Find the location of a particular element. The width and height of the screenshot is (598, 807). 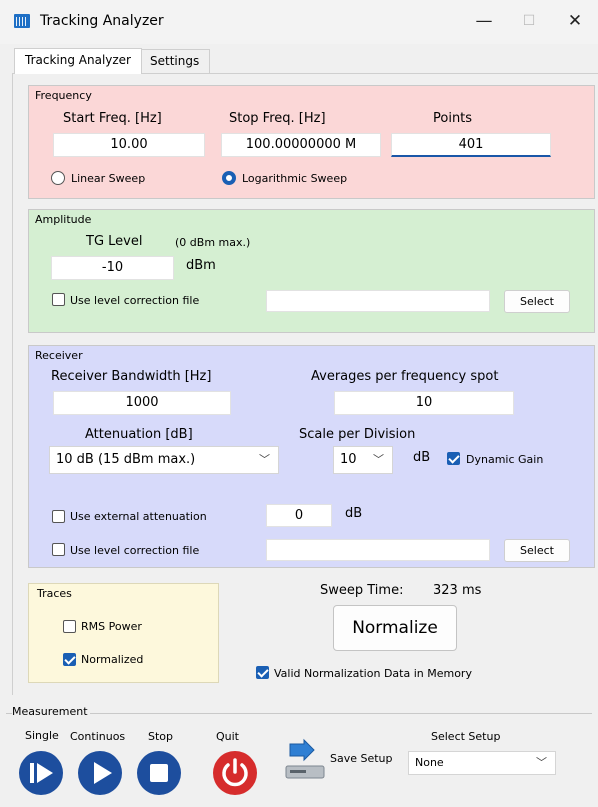

save-setup-label: Save Setup is located at coordinates (361, 758).